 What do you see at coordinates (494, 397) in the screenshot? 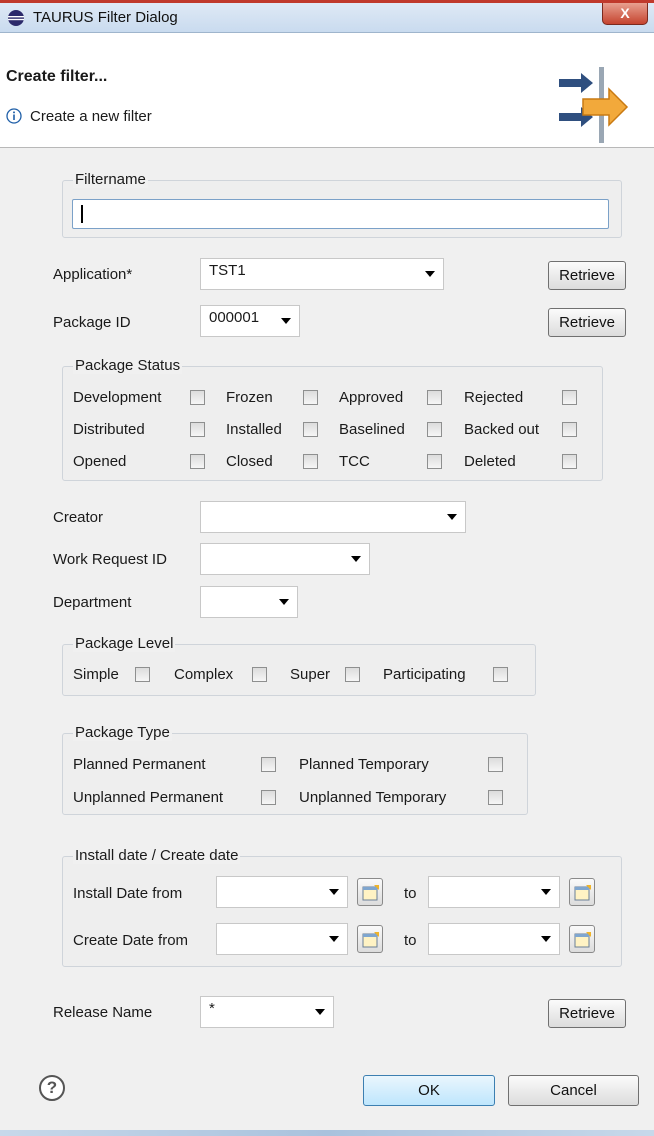
I see `status-label-rejected: Rejected` at bounding box center [494, 397].